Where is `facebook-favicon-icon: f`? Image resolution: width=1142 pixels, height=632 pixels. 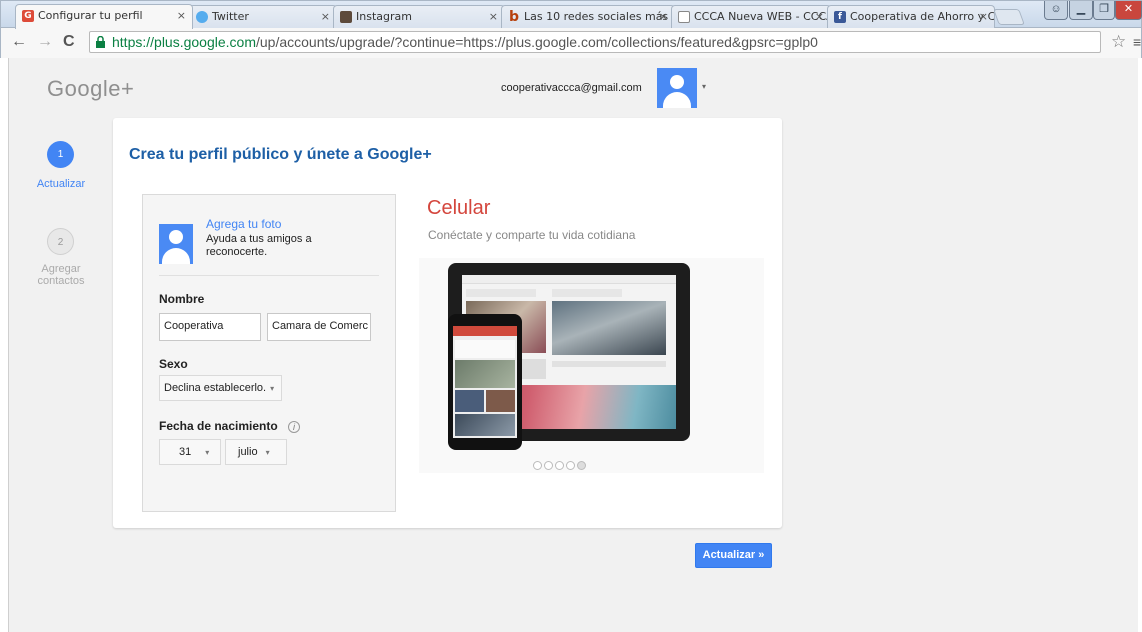 facebook-favicon-icon: f is located at coordinates (840, 17).